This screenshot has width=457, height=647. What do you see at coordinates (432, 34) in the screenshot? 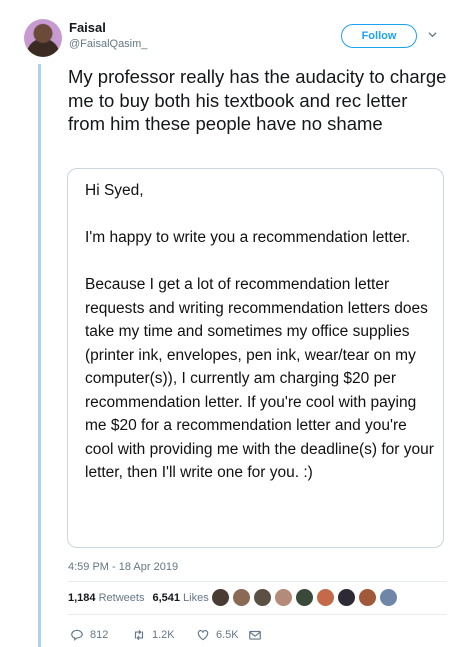
I see `chevron-down-icon` at bounding box center [432, 34].